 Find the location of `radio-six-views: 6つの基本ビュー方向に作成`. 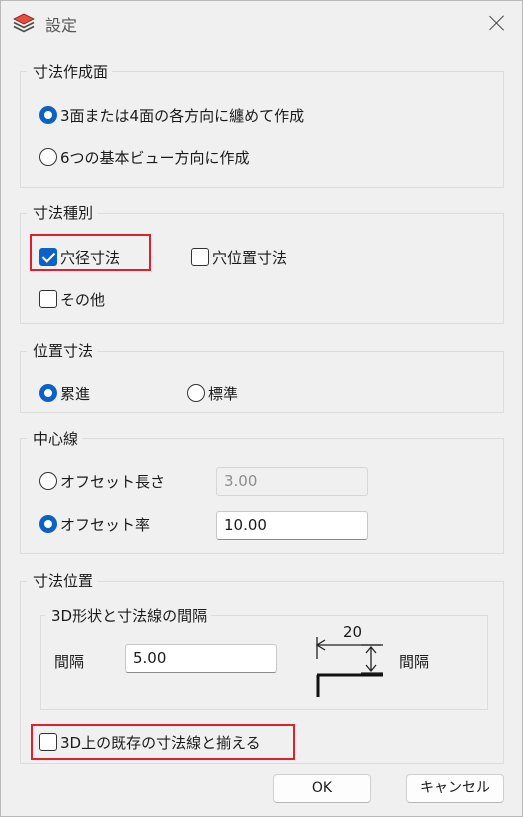

radio-six-views: 6つの基本ビュー方向に作成 is located at coordinates (144, 157).